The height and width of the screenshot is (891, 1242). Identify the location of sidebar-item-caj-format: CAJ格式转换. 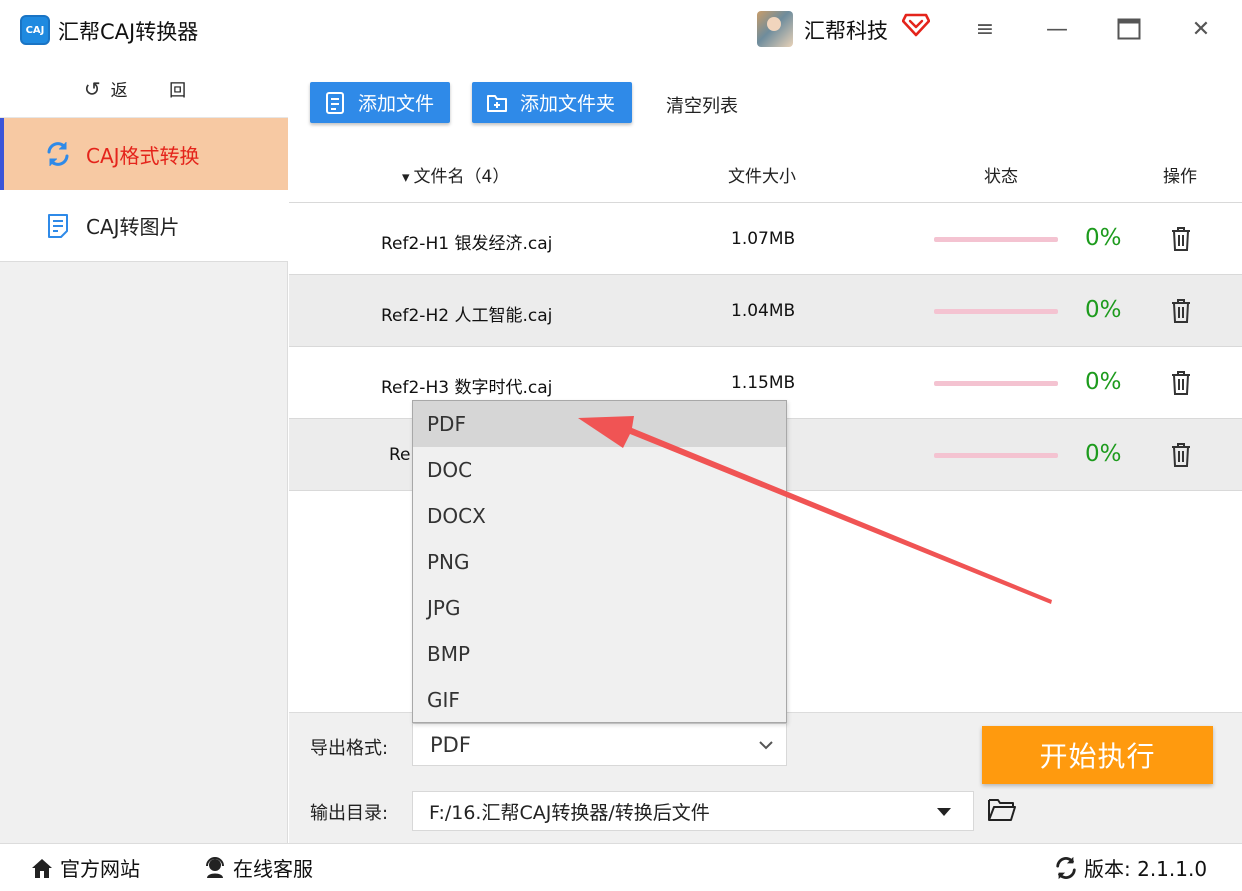
(144, 154).